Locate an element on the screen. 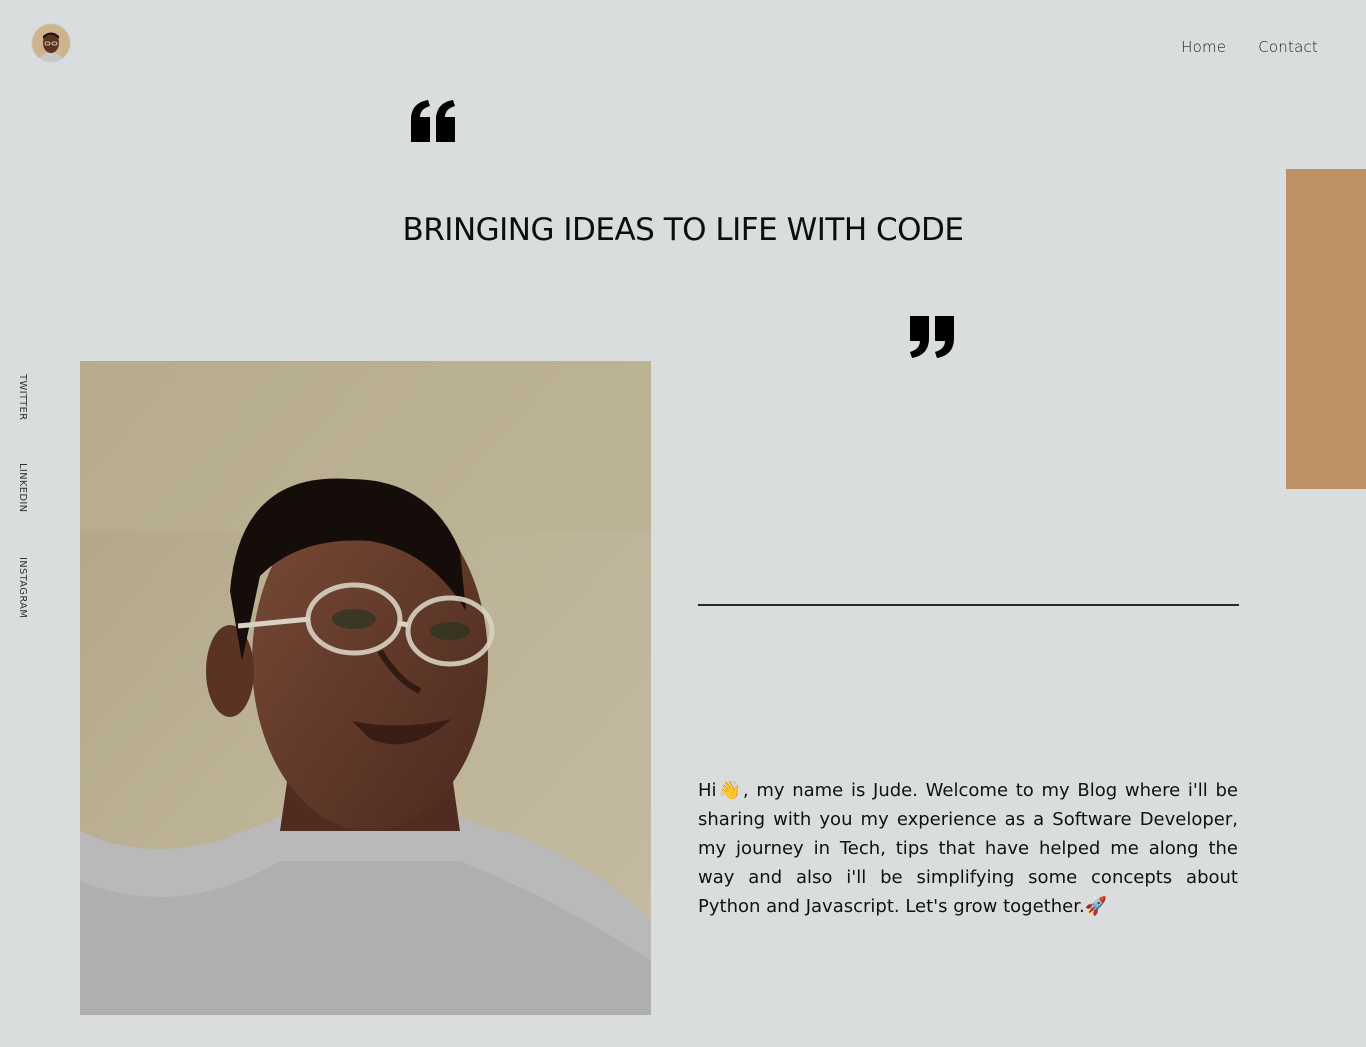 The image size is (1366, 1047). section-divider is located at coordinates (968, 605).